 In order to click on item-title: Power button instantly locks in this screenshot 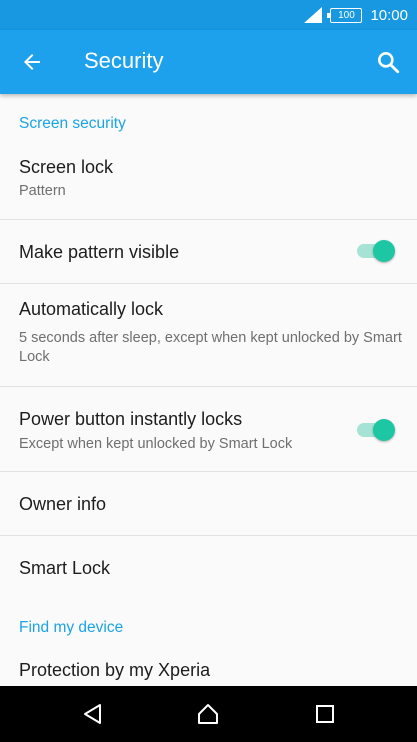, I will do `click(131, 419)`.